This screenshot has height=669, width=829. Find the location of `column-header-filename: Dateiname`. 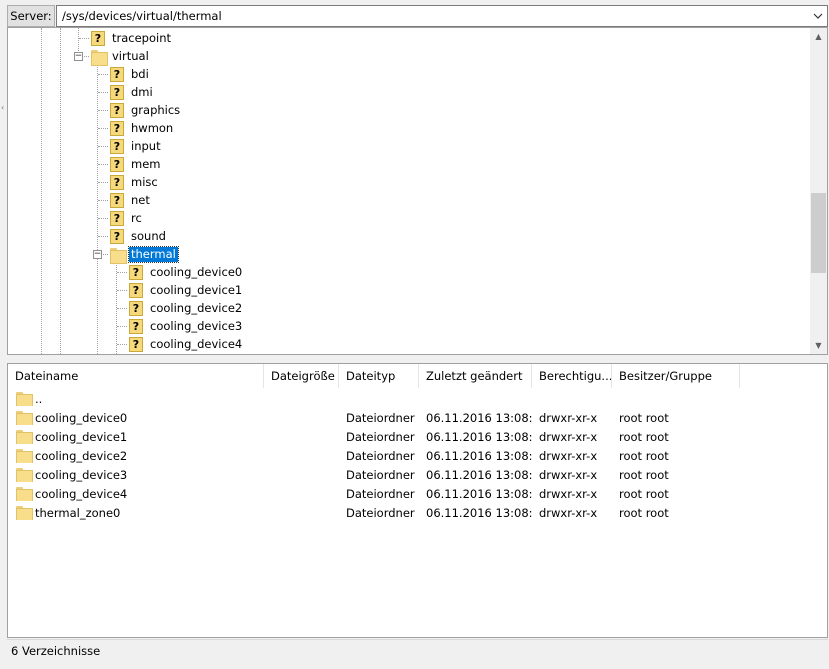

column-header-filename: Dateiname is located at coordinates (136, 376).